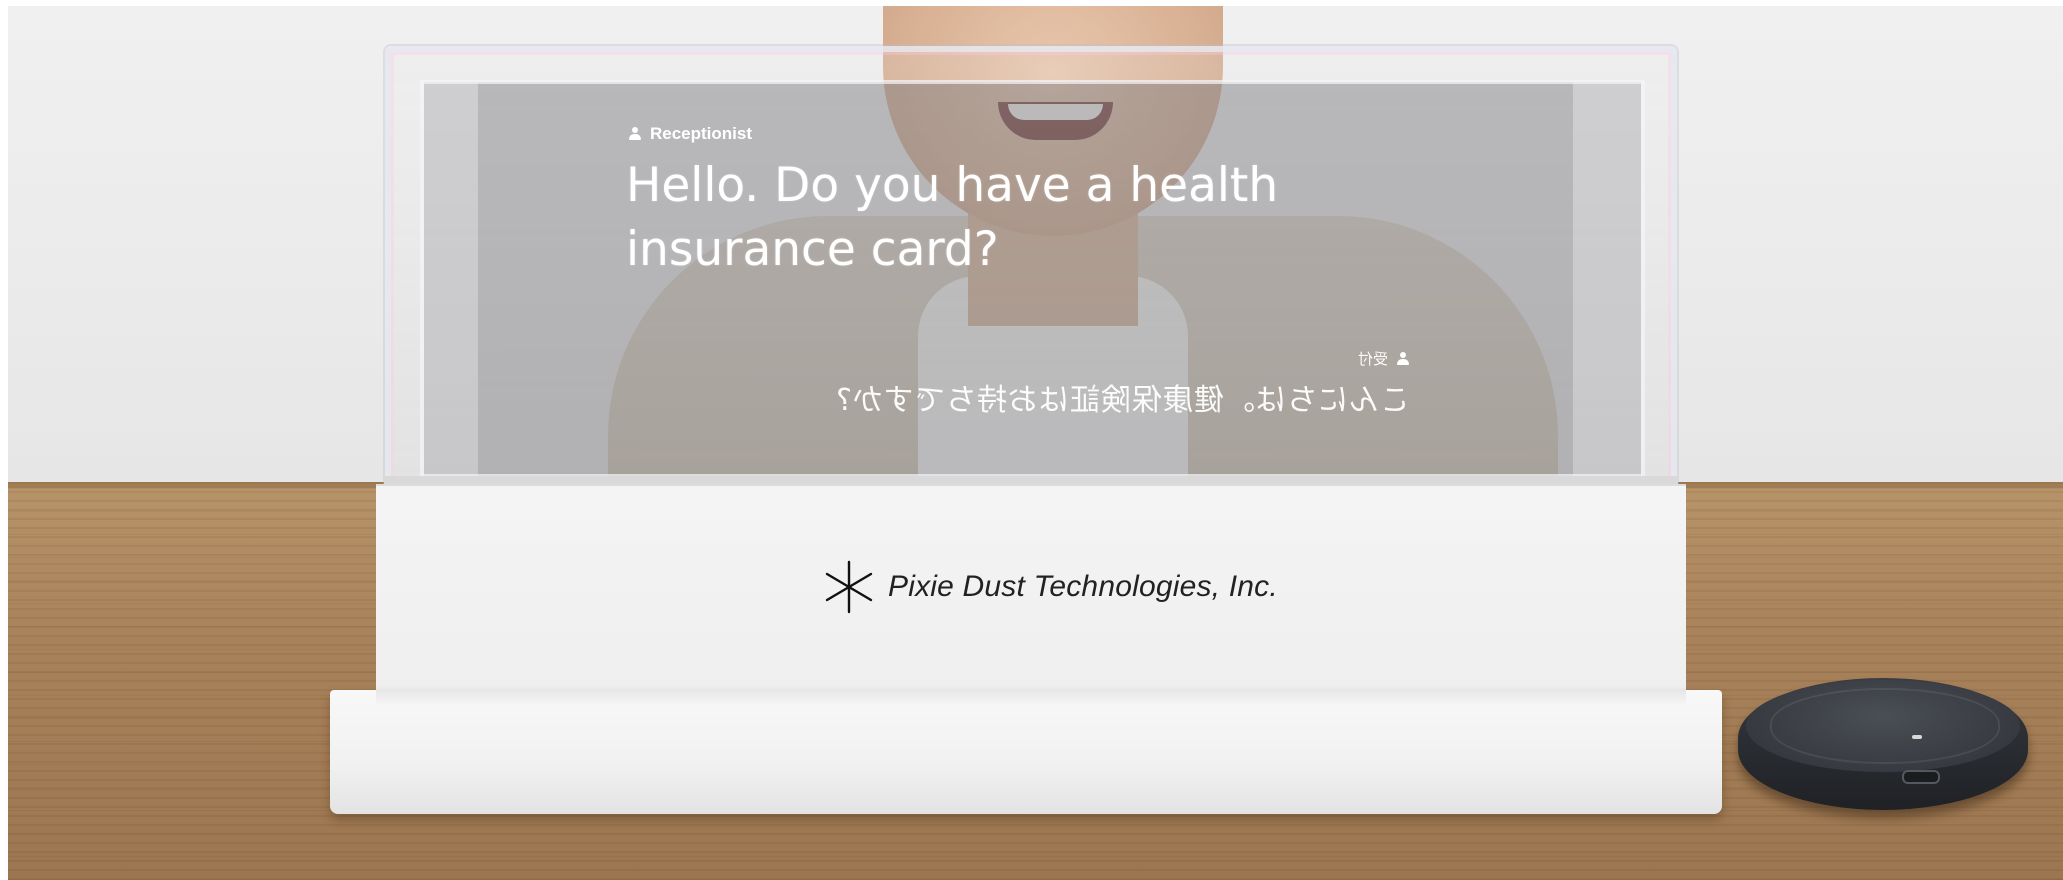 Image resolution: width=2063 pixels, height=880 pixels. Describe the element at coordinates (1885, 726) in the screenshot. I see `puck-ring` at that location.